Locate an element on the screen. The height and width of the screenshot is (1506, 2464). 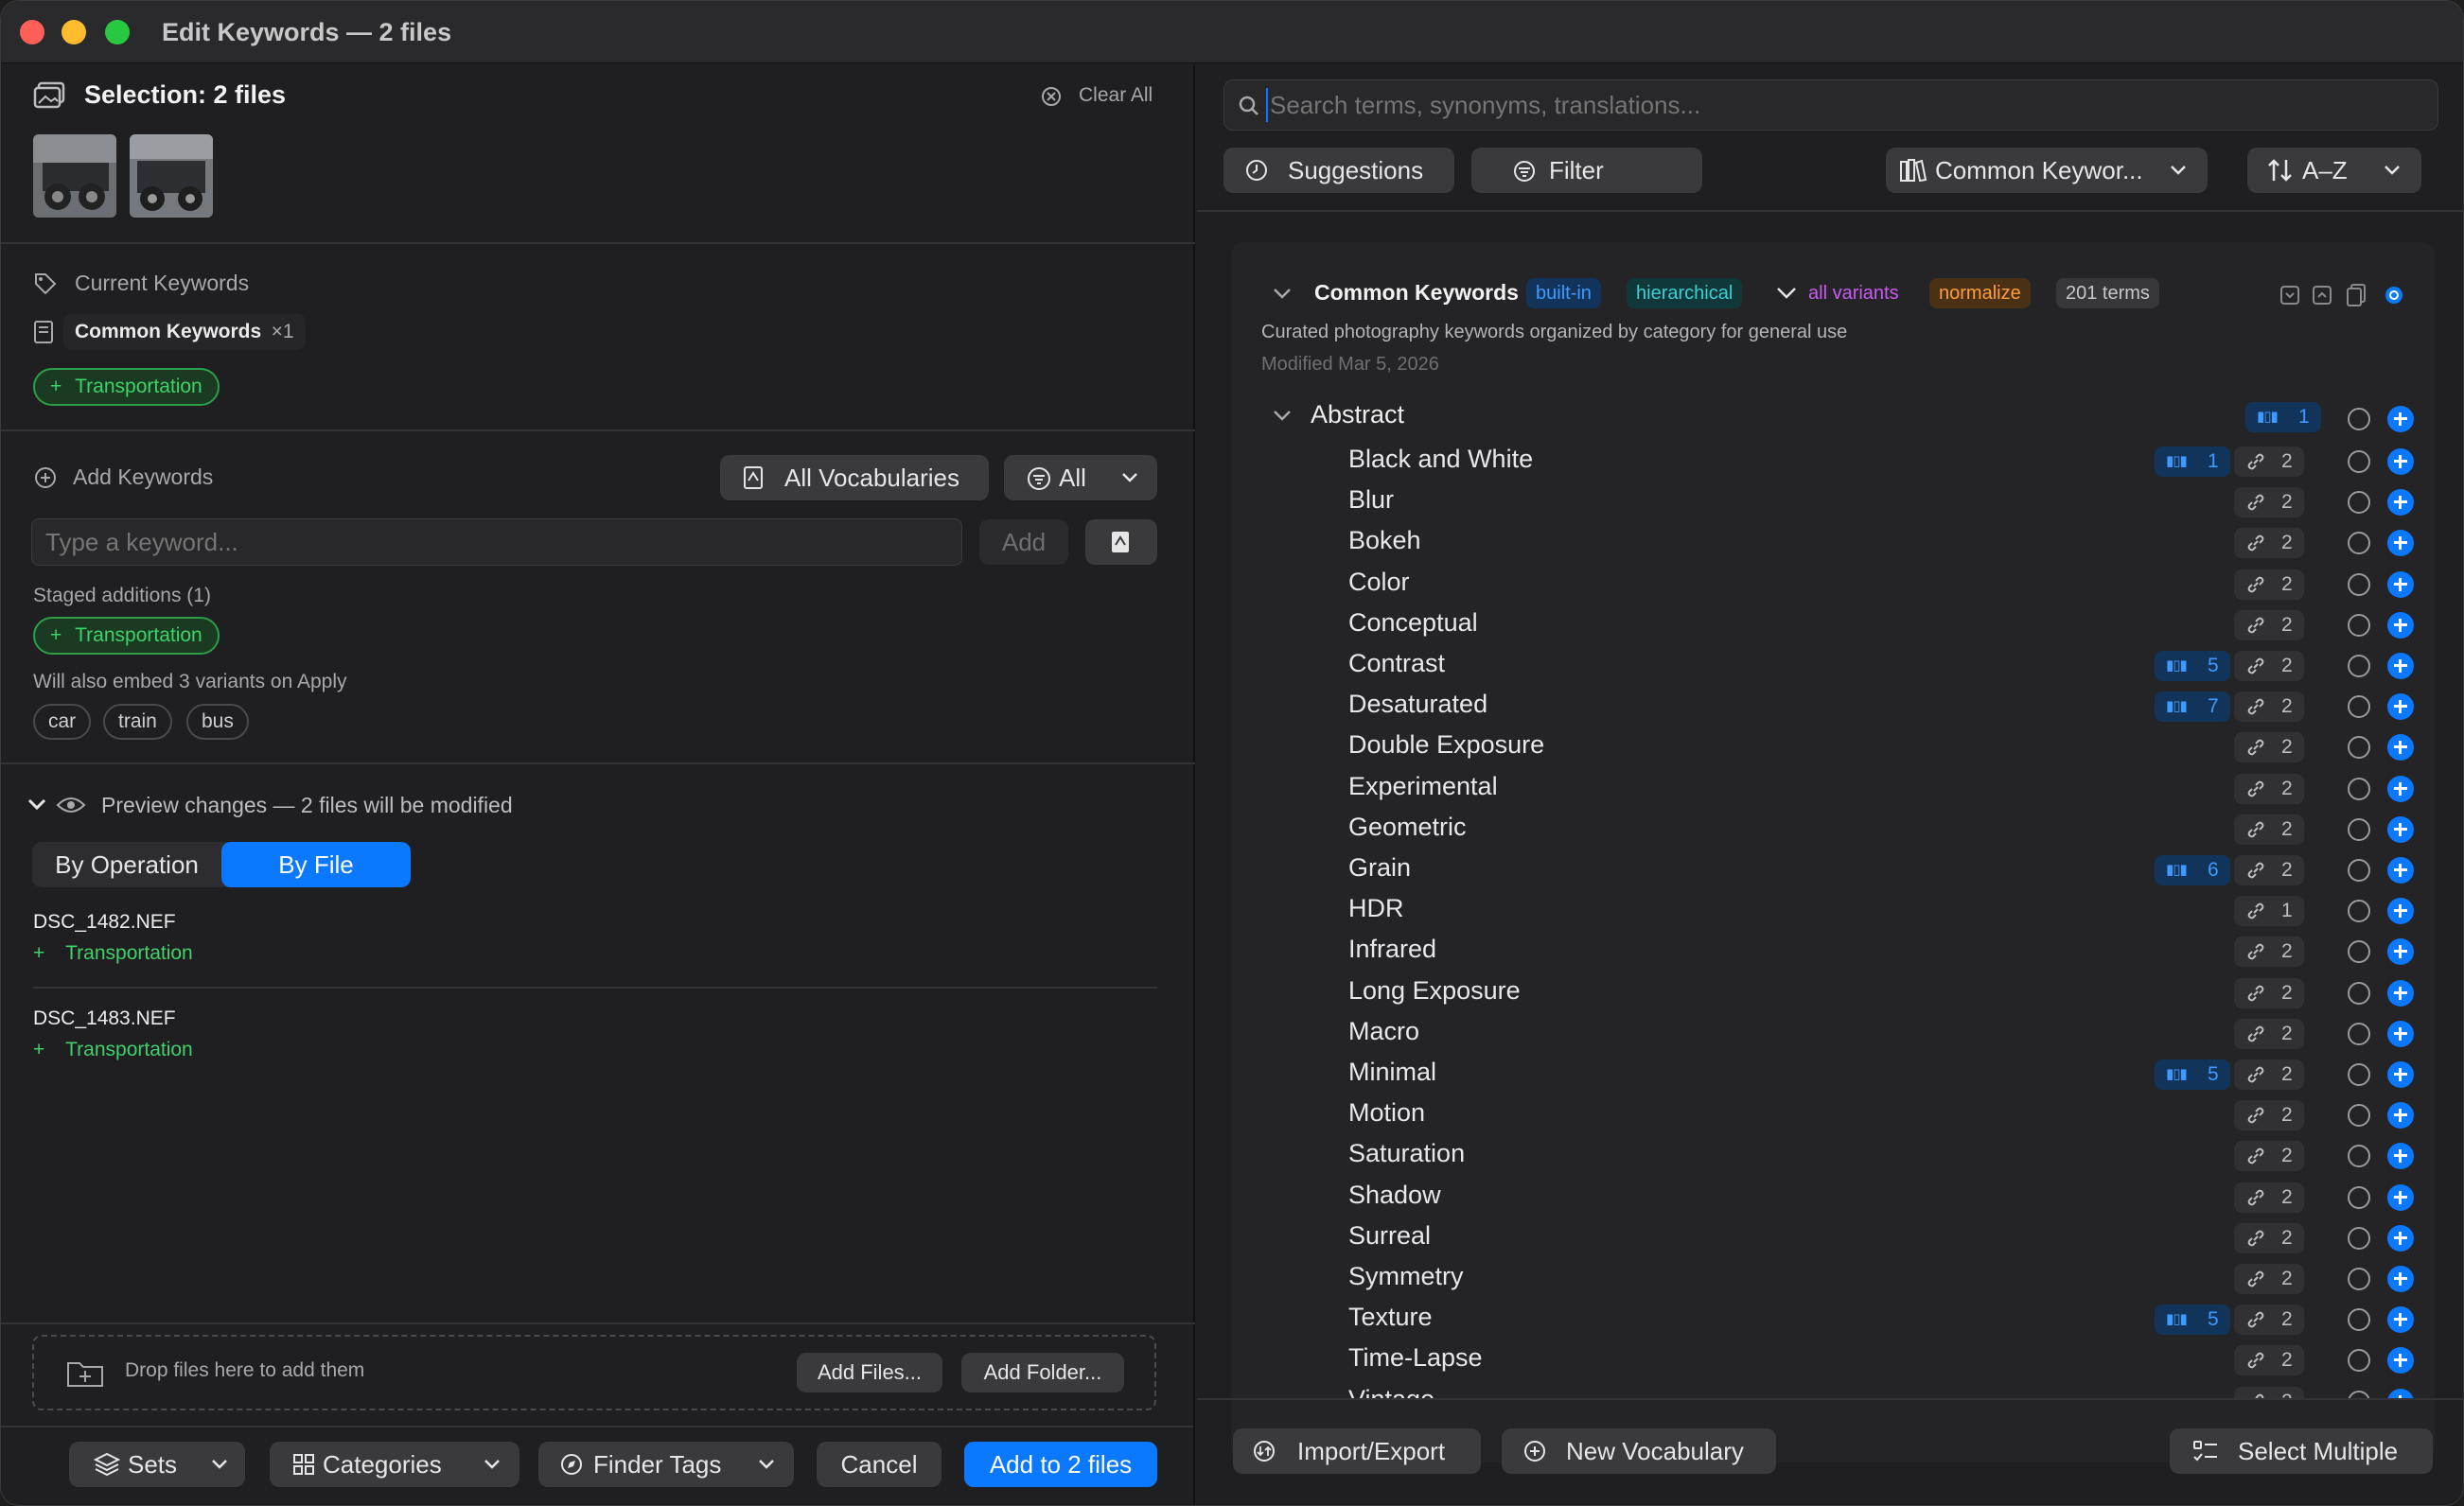
term-row: Time-Lapse 2 is located at coordinates (1888, 1361).